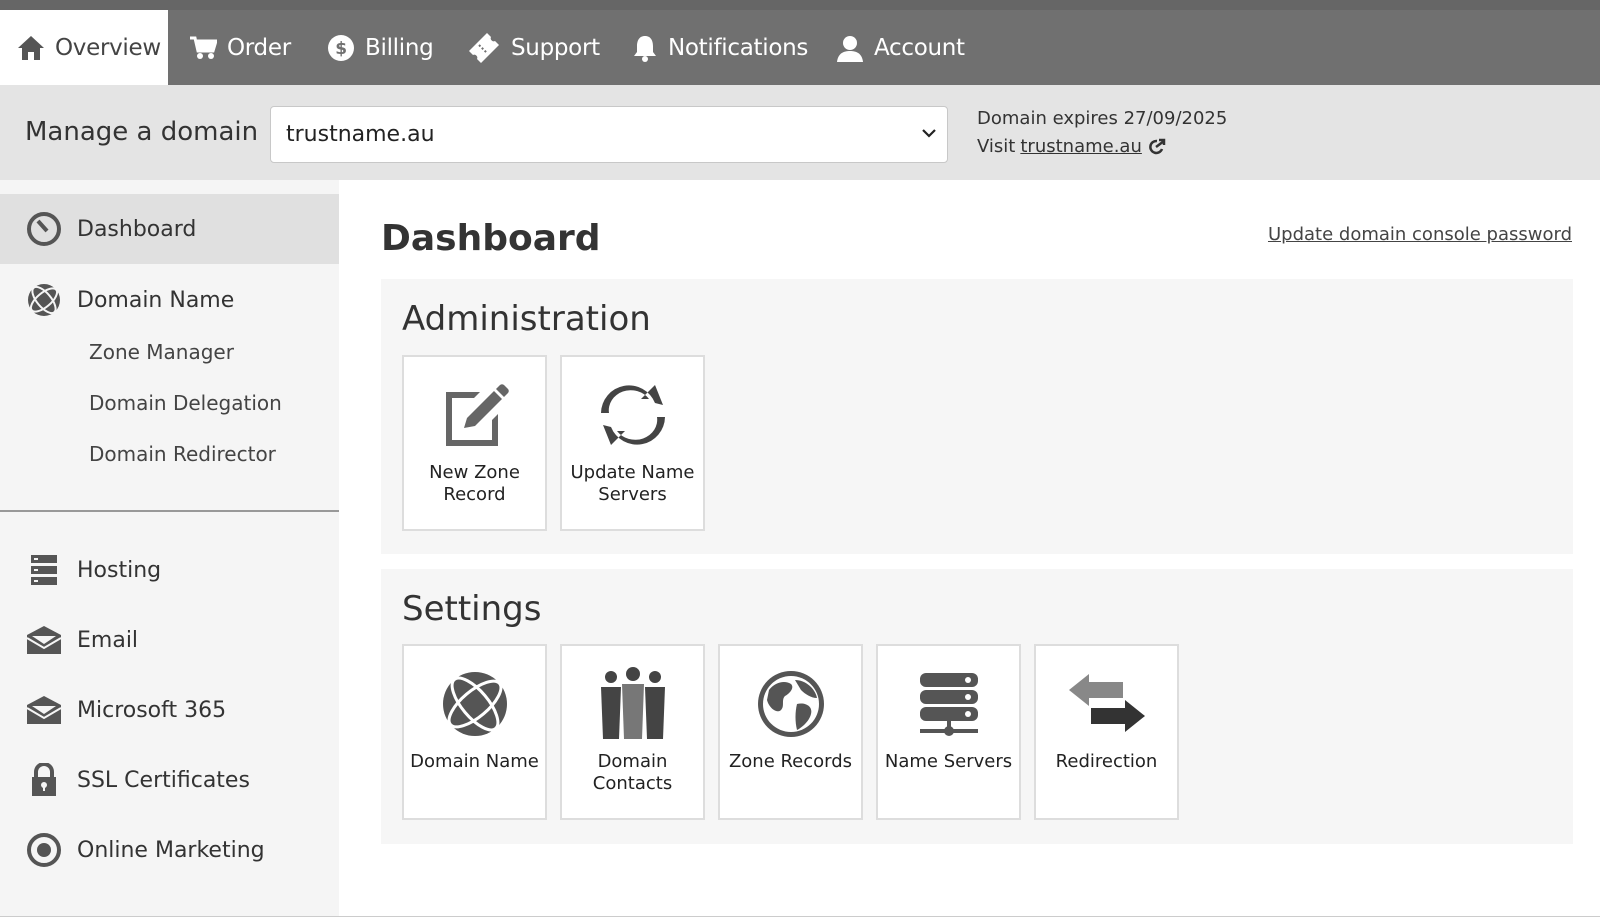 This screenshot has height=917, width=1600. I want to click on tile-domain-name: Domain Name, so click(474, 732).